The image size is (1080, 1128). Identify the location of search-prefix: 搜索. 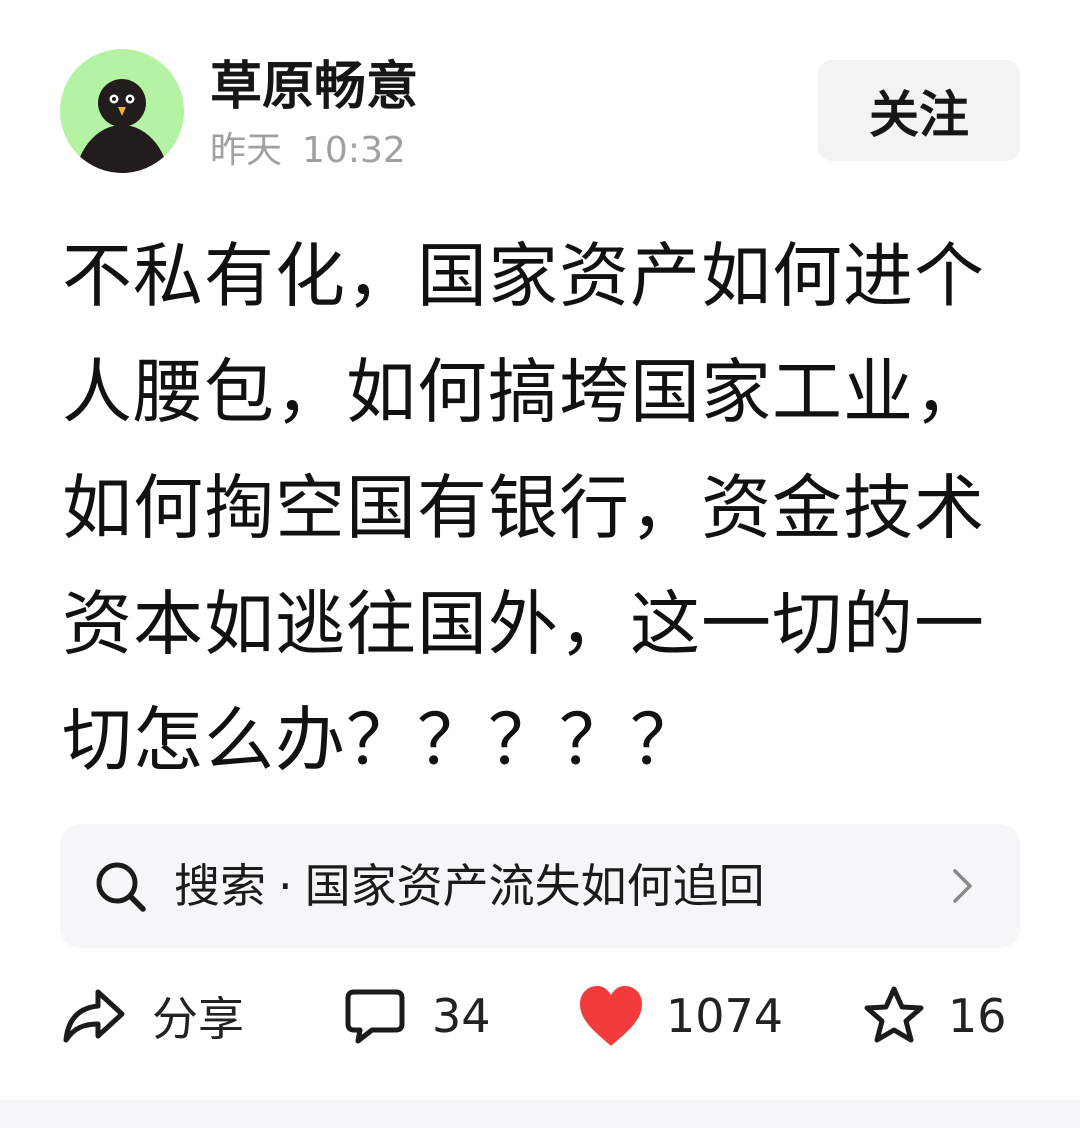
(220, 886).